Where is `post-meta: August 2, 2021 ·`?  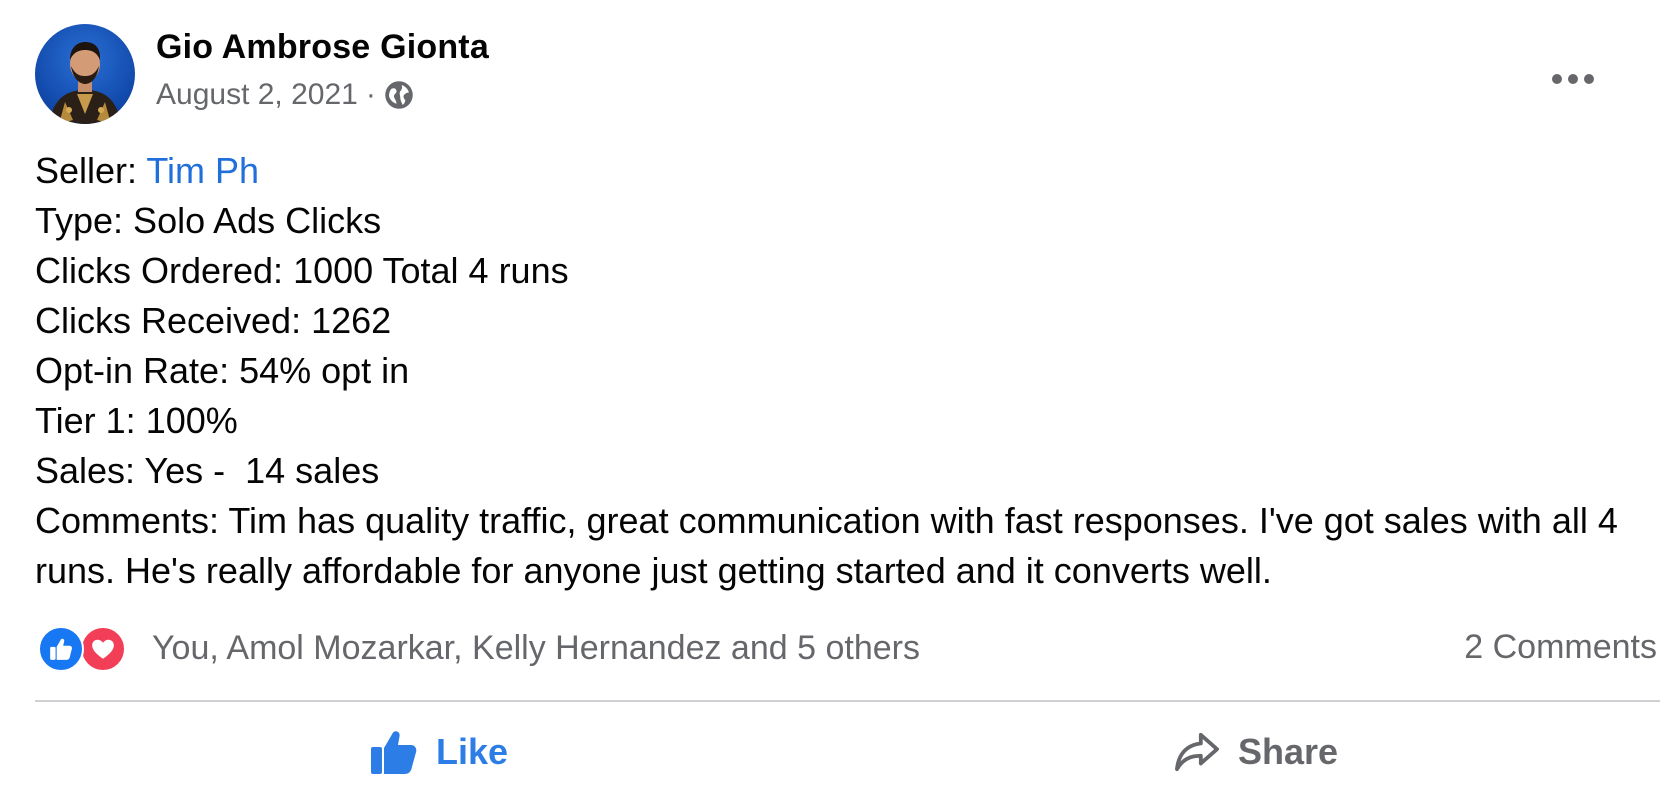 post-meta: August 2, 2021 · is located at coordinates (285, 95).